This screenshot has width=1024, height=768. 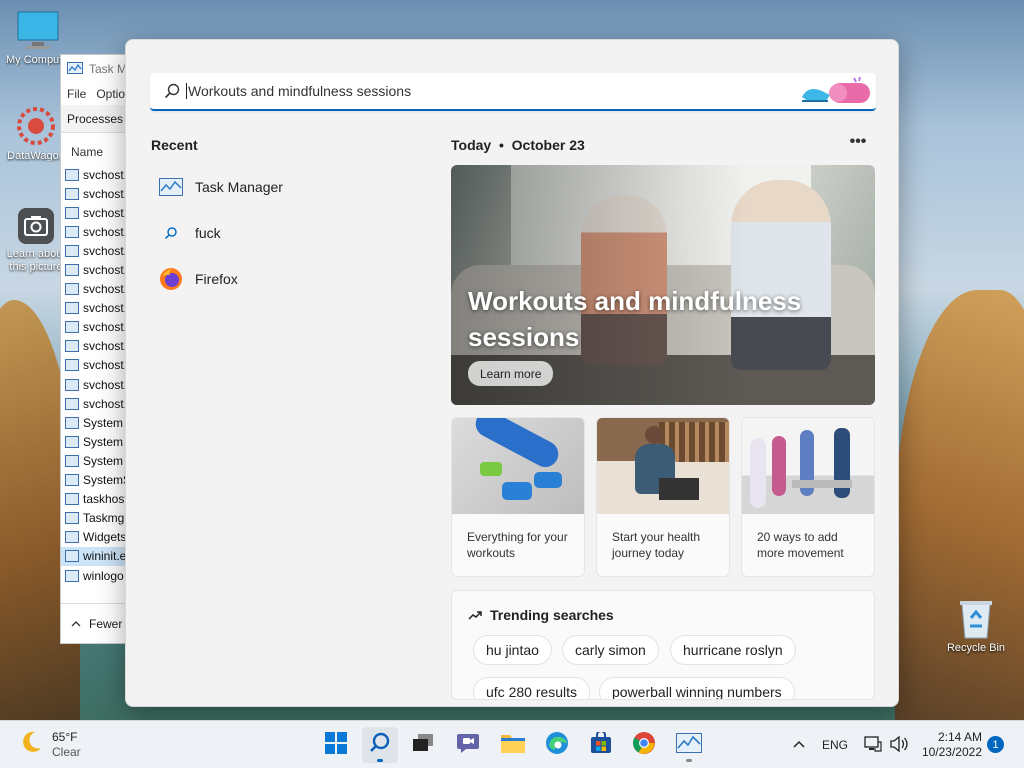 I want to click on weather-widget: 65°F Clear, so click(x=49, y=744).